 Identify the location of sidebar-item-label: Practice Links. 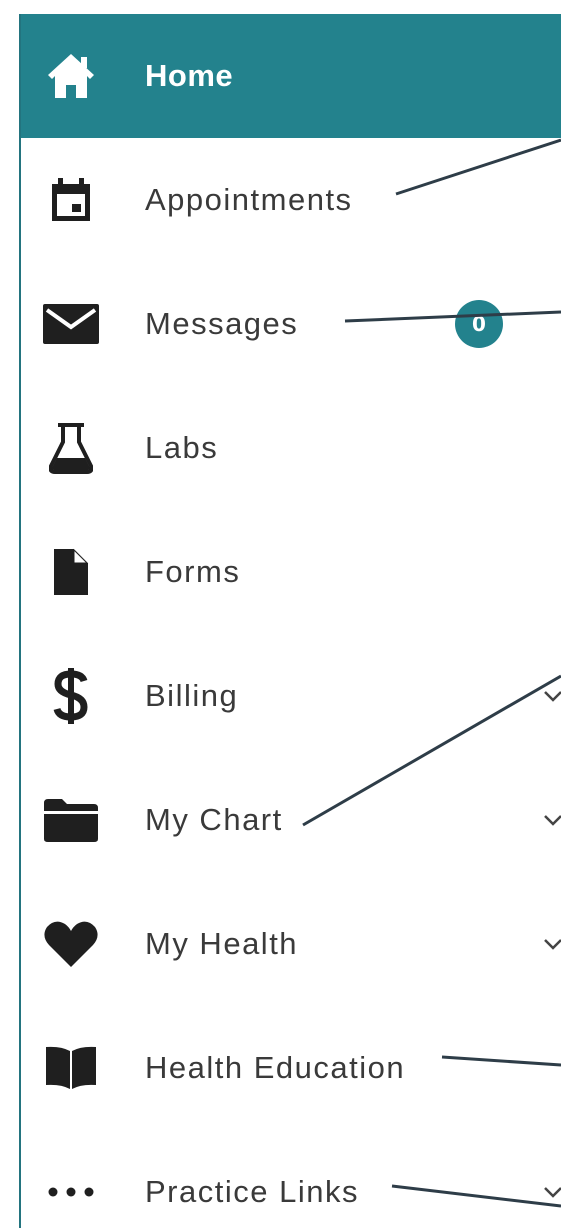
(252, 1191).